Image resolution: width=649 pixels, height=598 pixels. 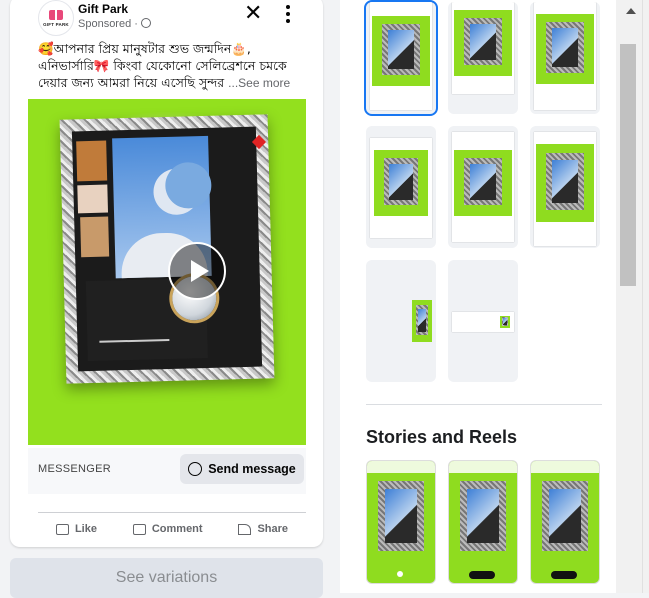 What do you see at coordinates (252, 469) in the screenshot?
I see `send-message-label: Send message` at bounding box center [252, 469].